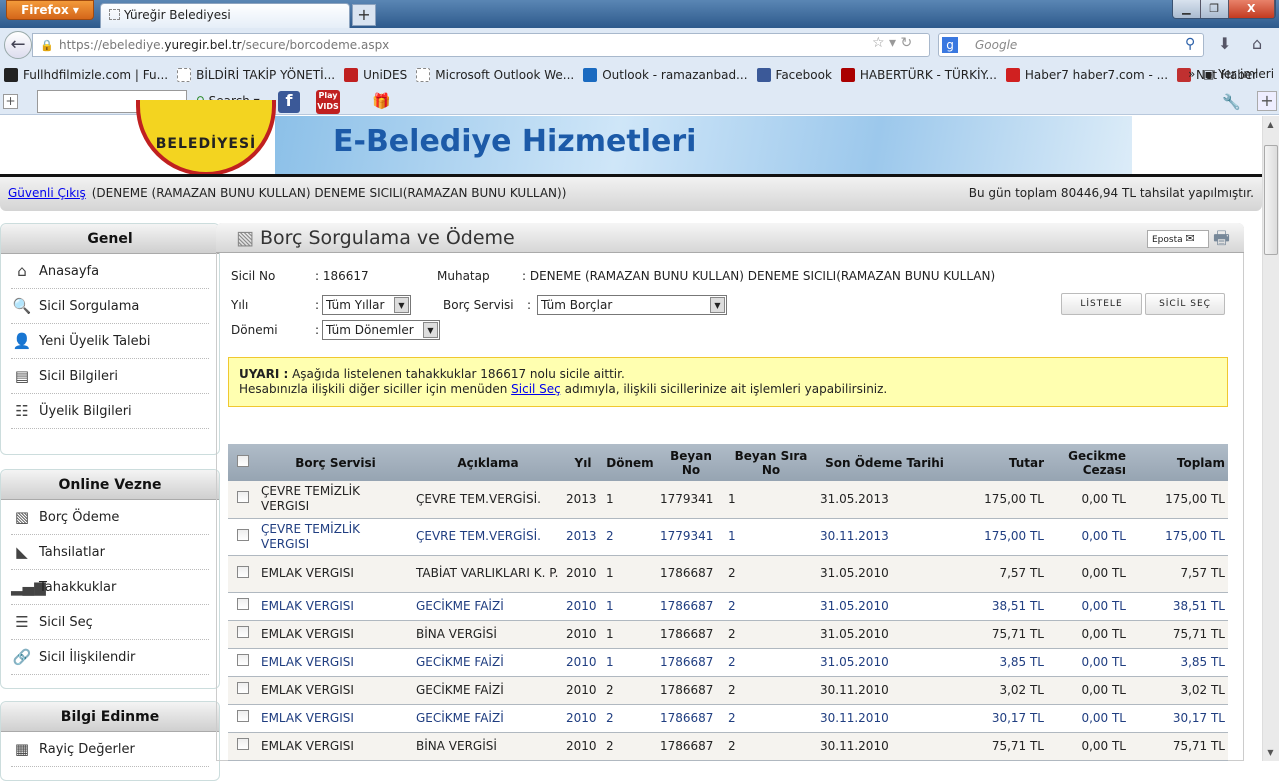  I want to click on back-button: ←, so click(18, 45).